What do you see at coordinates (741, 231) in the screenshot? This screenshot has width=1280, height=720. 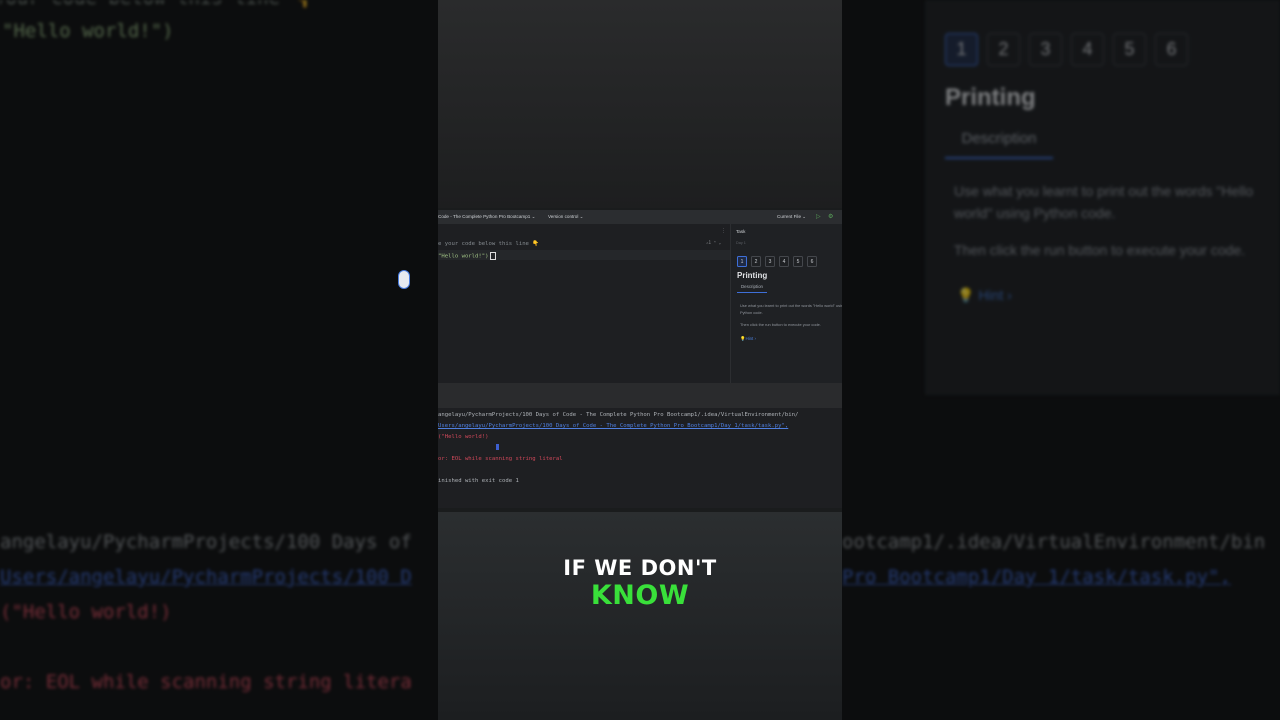 I see `task-panel-header: Task` at bounding box center [741, 231].